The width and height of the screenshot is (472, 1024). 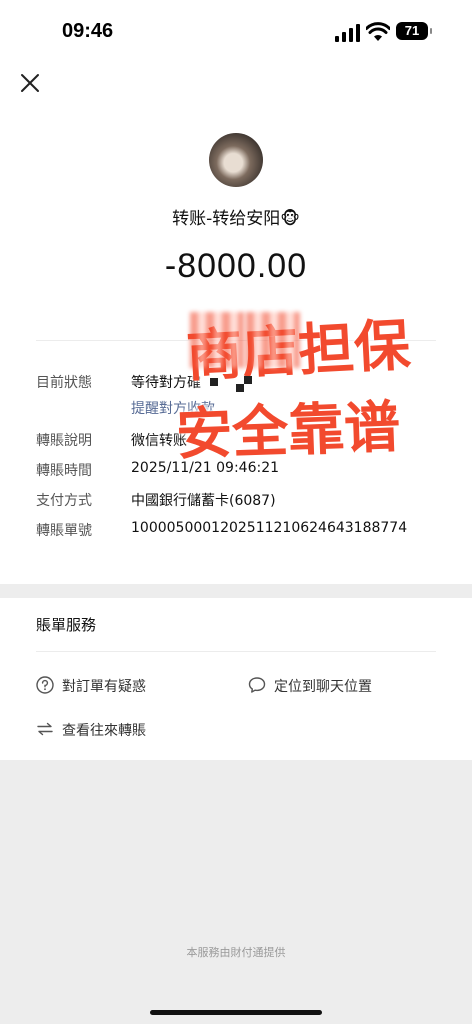 What do you see at coordinates (257, 685) in the screenshot?
I see `chat-bubble-icon` at bounding box center [257, 685].